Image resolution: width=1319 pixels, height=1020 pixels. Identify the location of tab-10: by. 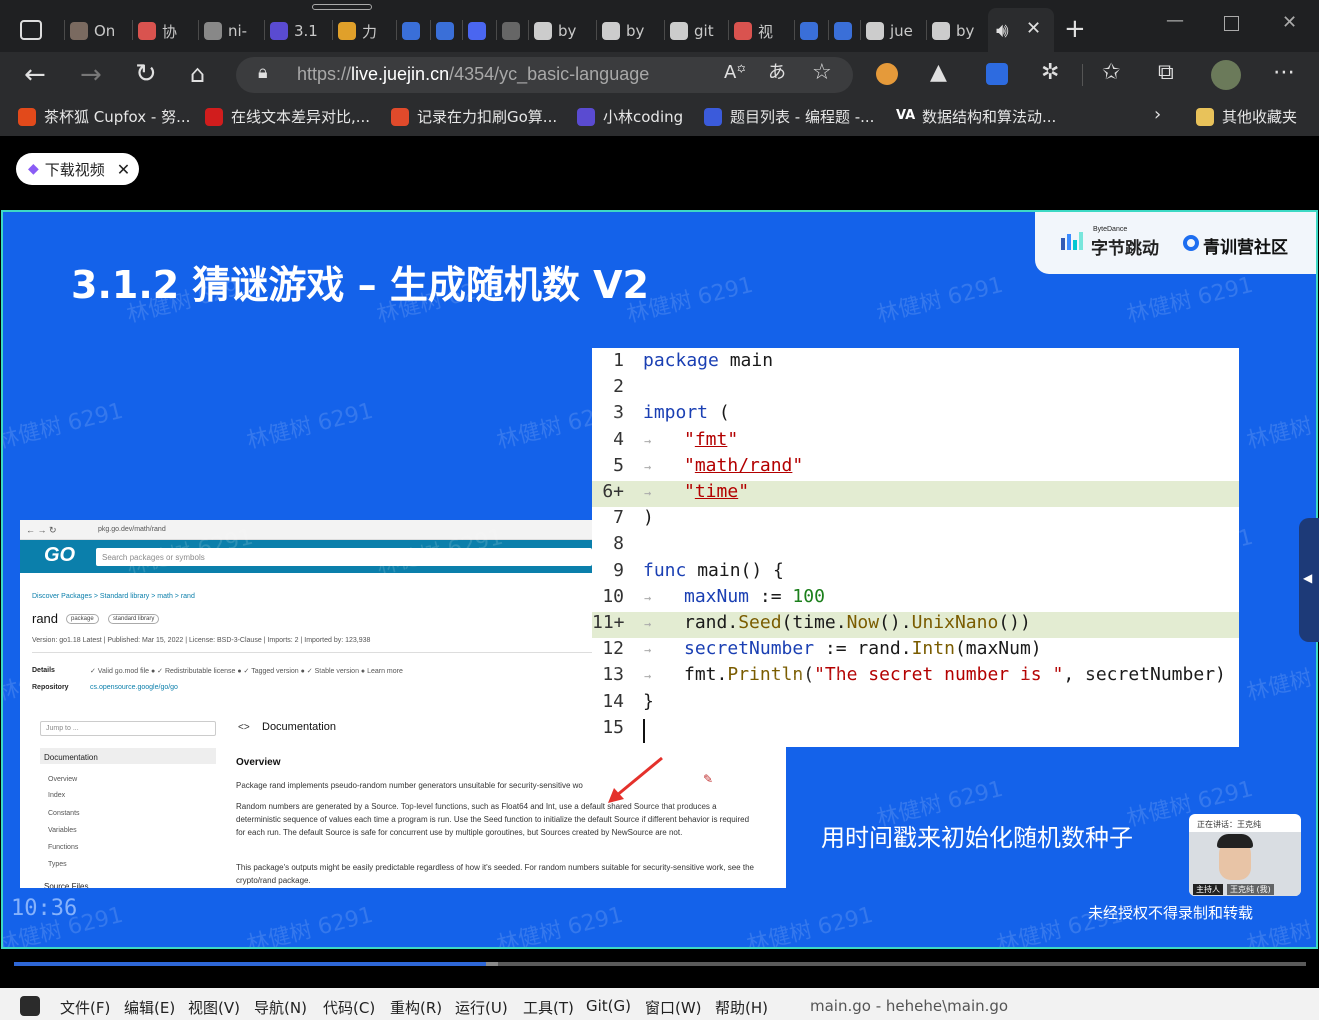
(623, 31).